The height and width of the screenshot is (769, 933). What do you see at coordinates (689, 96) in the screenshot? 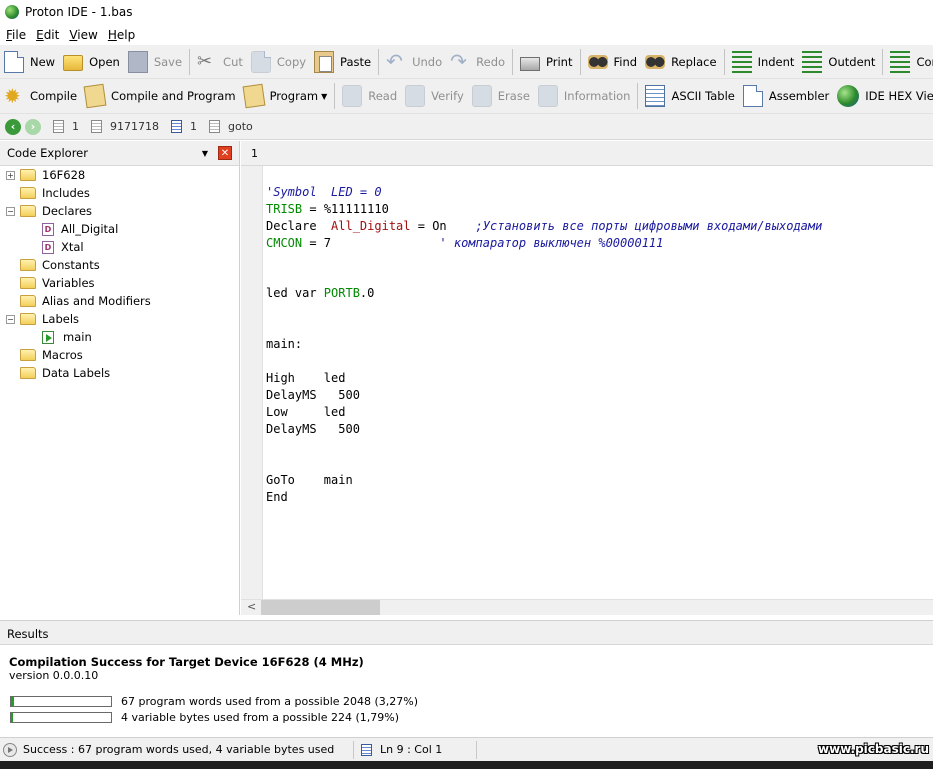
I see `ascii-table-button: ASCII Table` at bounding box center [689, 96].